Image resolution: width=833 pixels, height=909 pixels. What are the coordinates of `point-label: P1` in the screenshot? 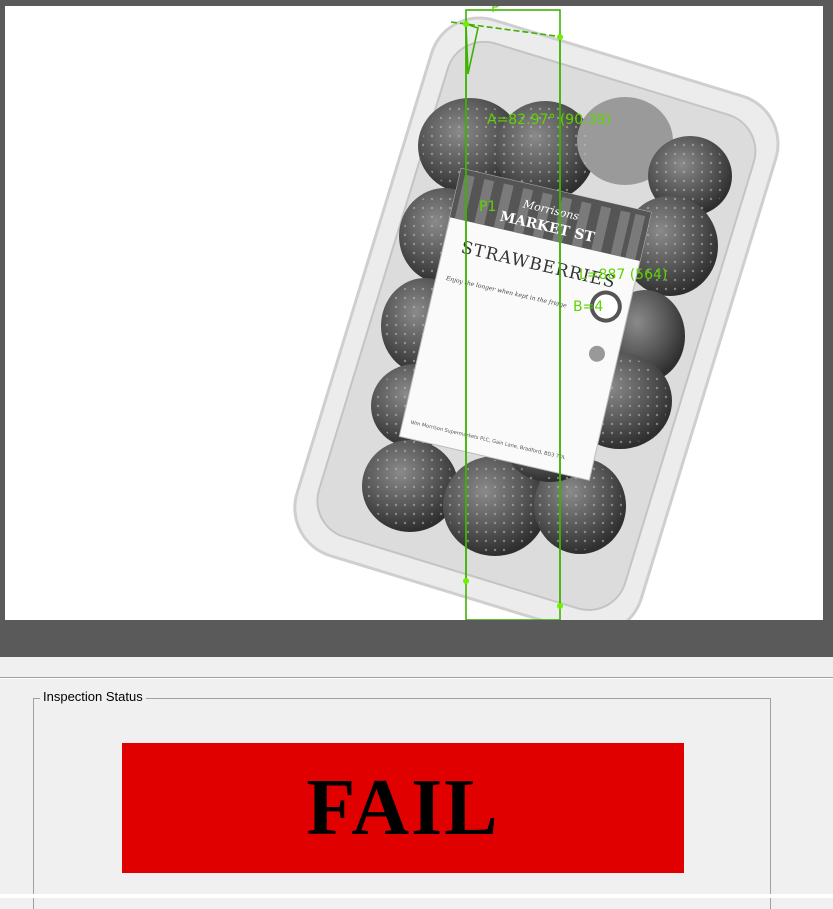 It's located at (488, 207).